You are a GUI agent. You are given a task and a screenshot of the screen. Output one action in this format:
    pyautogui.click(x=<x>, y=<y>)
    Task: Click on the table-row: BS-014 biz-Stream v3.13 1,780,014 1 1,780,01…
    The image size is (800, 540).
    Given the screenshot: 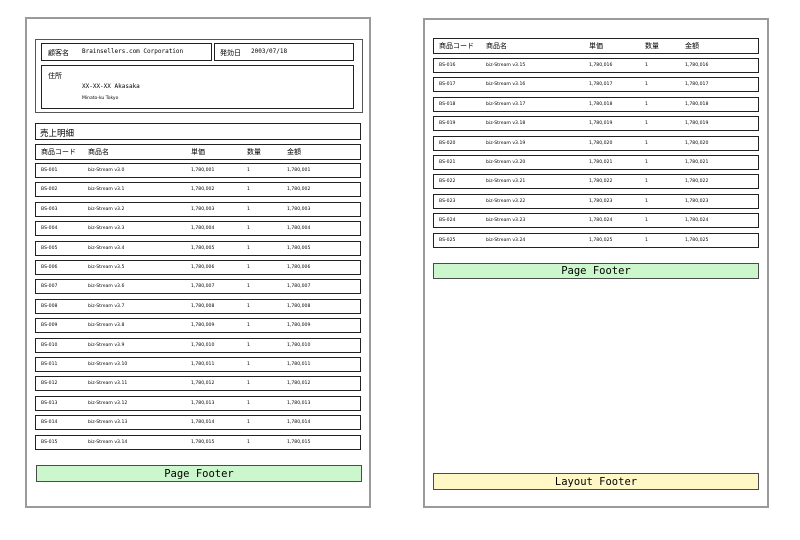 What is the action you would take?
    pyautogui.click(x=198, y=423)
    